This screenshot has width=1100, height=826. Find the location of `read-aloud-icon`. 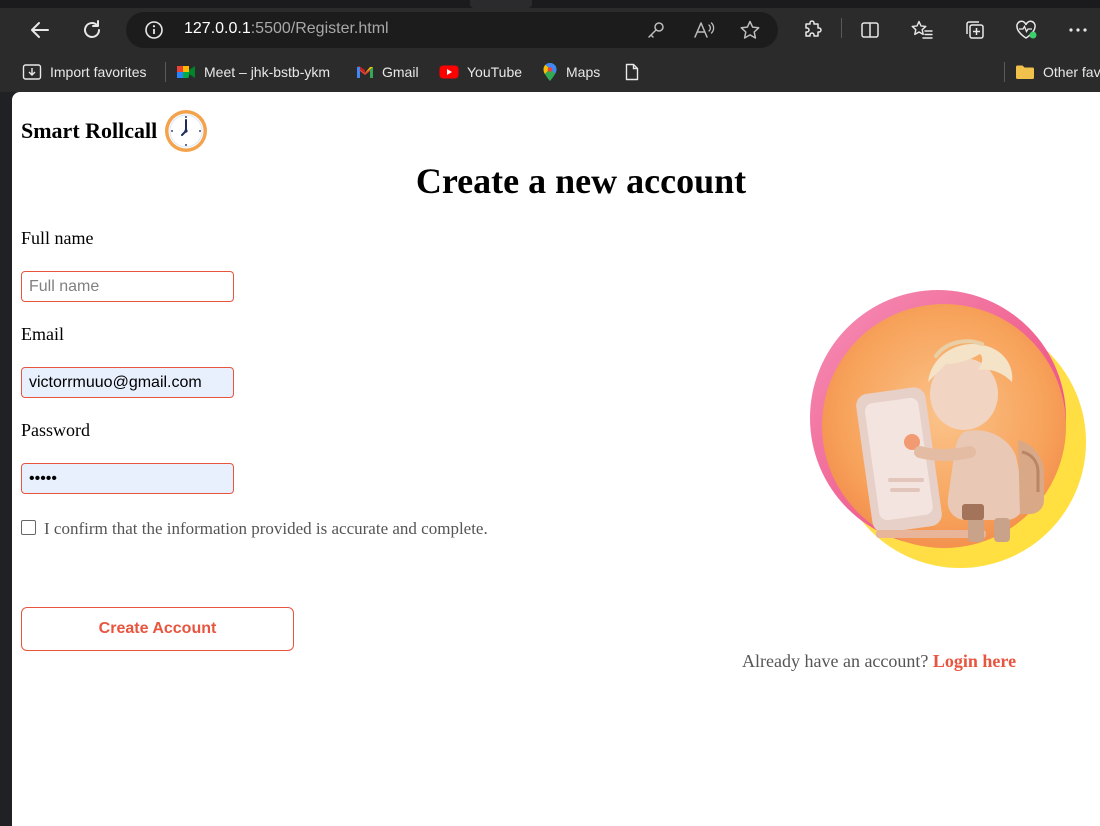

read-aloud-icon is located at coordinates (704, 30).